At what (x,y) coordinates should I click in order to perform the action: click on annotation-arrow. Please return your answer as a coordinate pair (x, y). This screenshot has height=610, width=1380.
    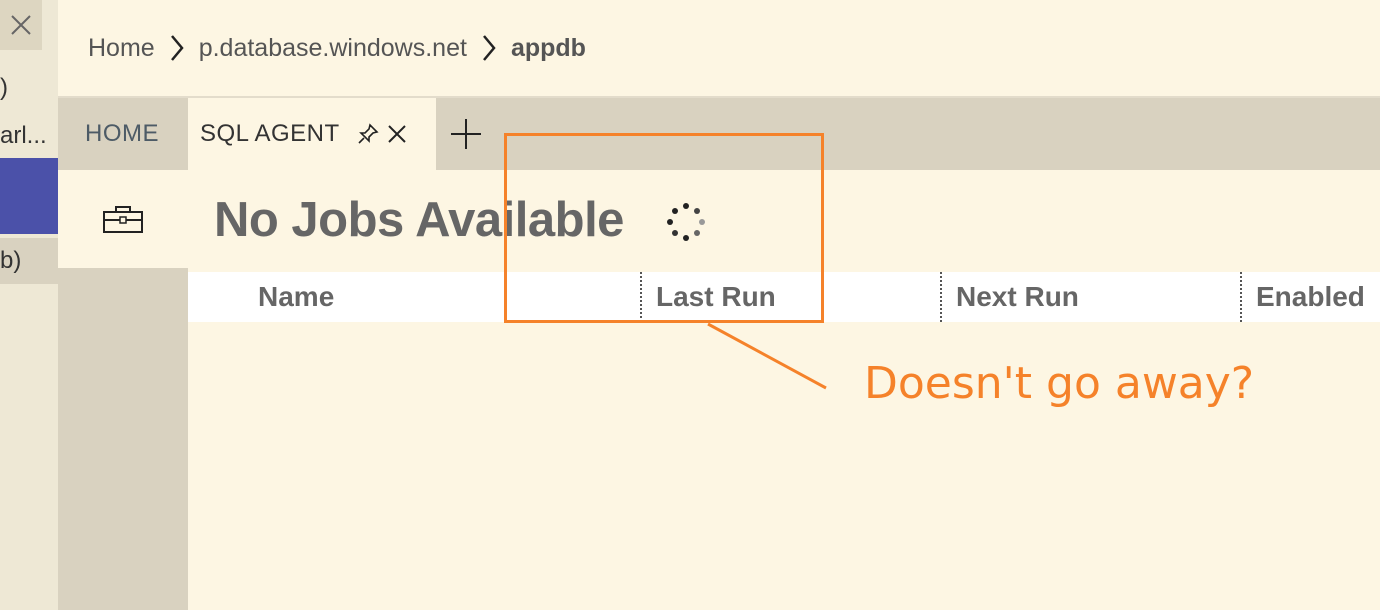
    Looking at the image, I should click on (767, 356).